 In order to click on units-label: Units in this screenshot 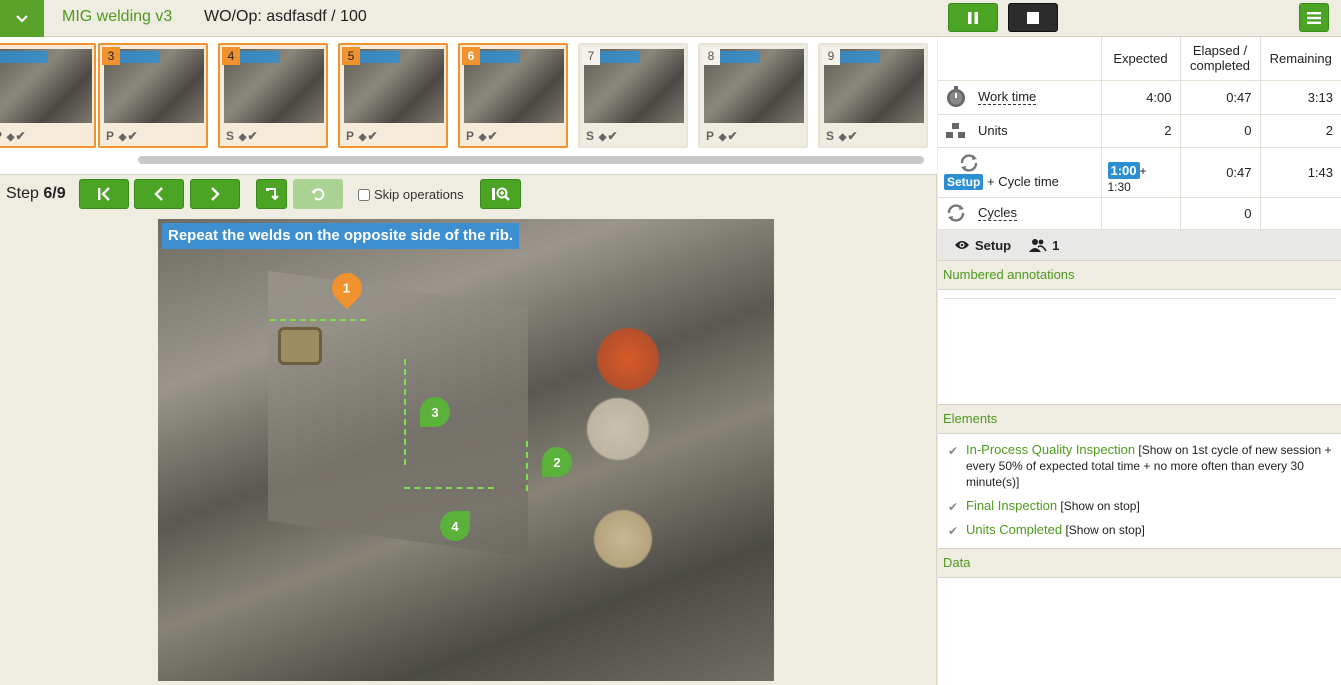, I will do `click(993, 130)`.